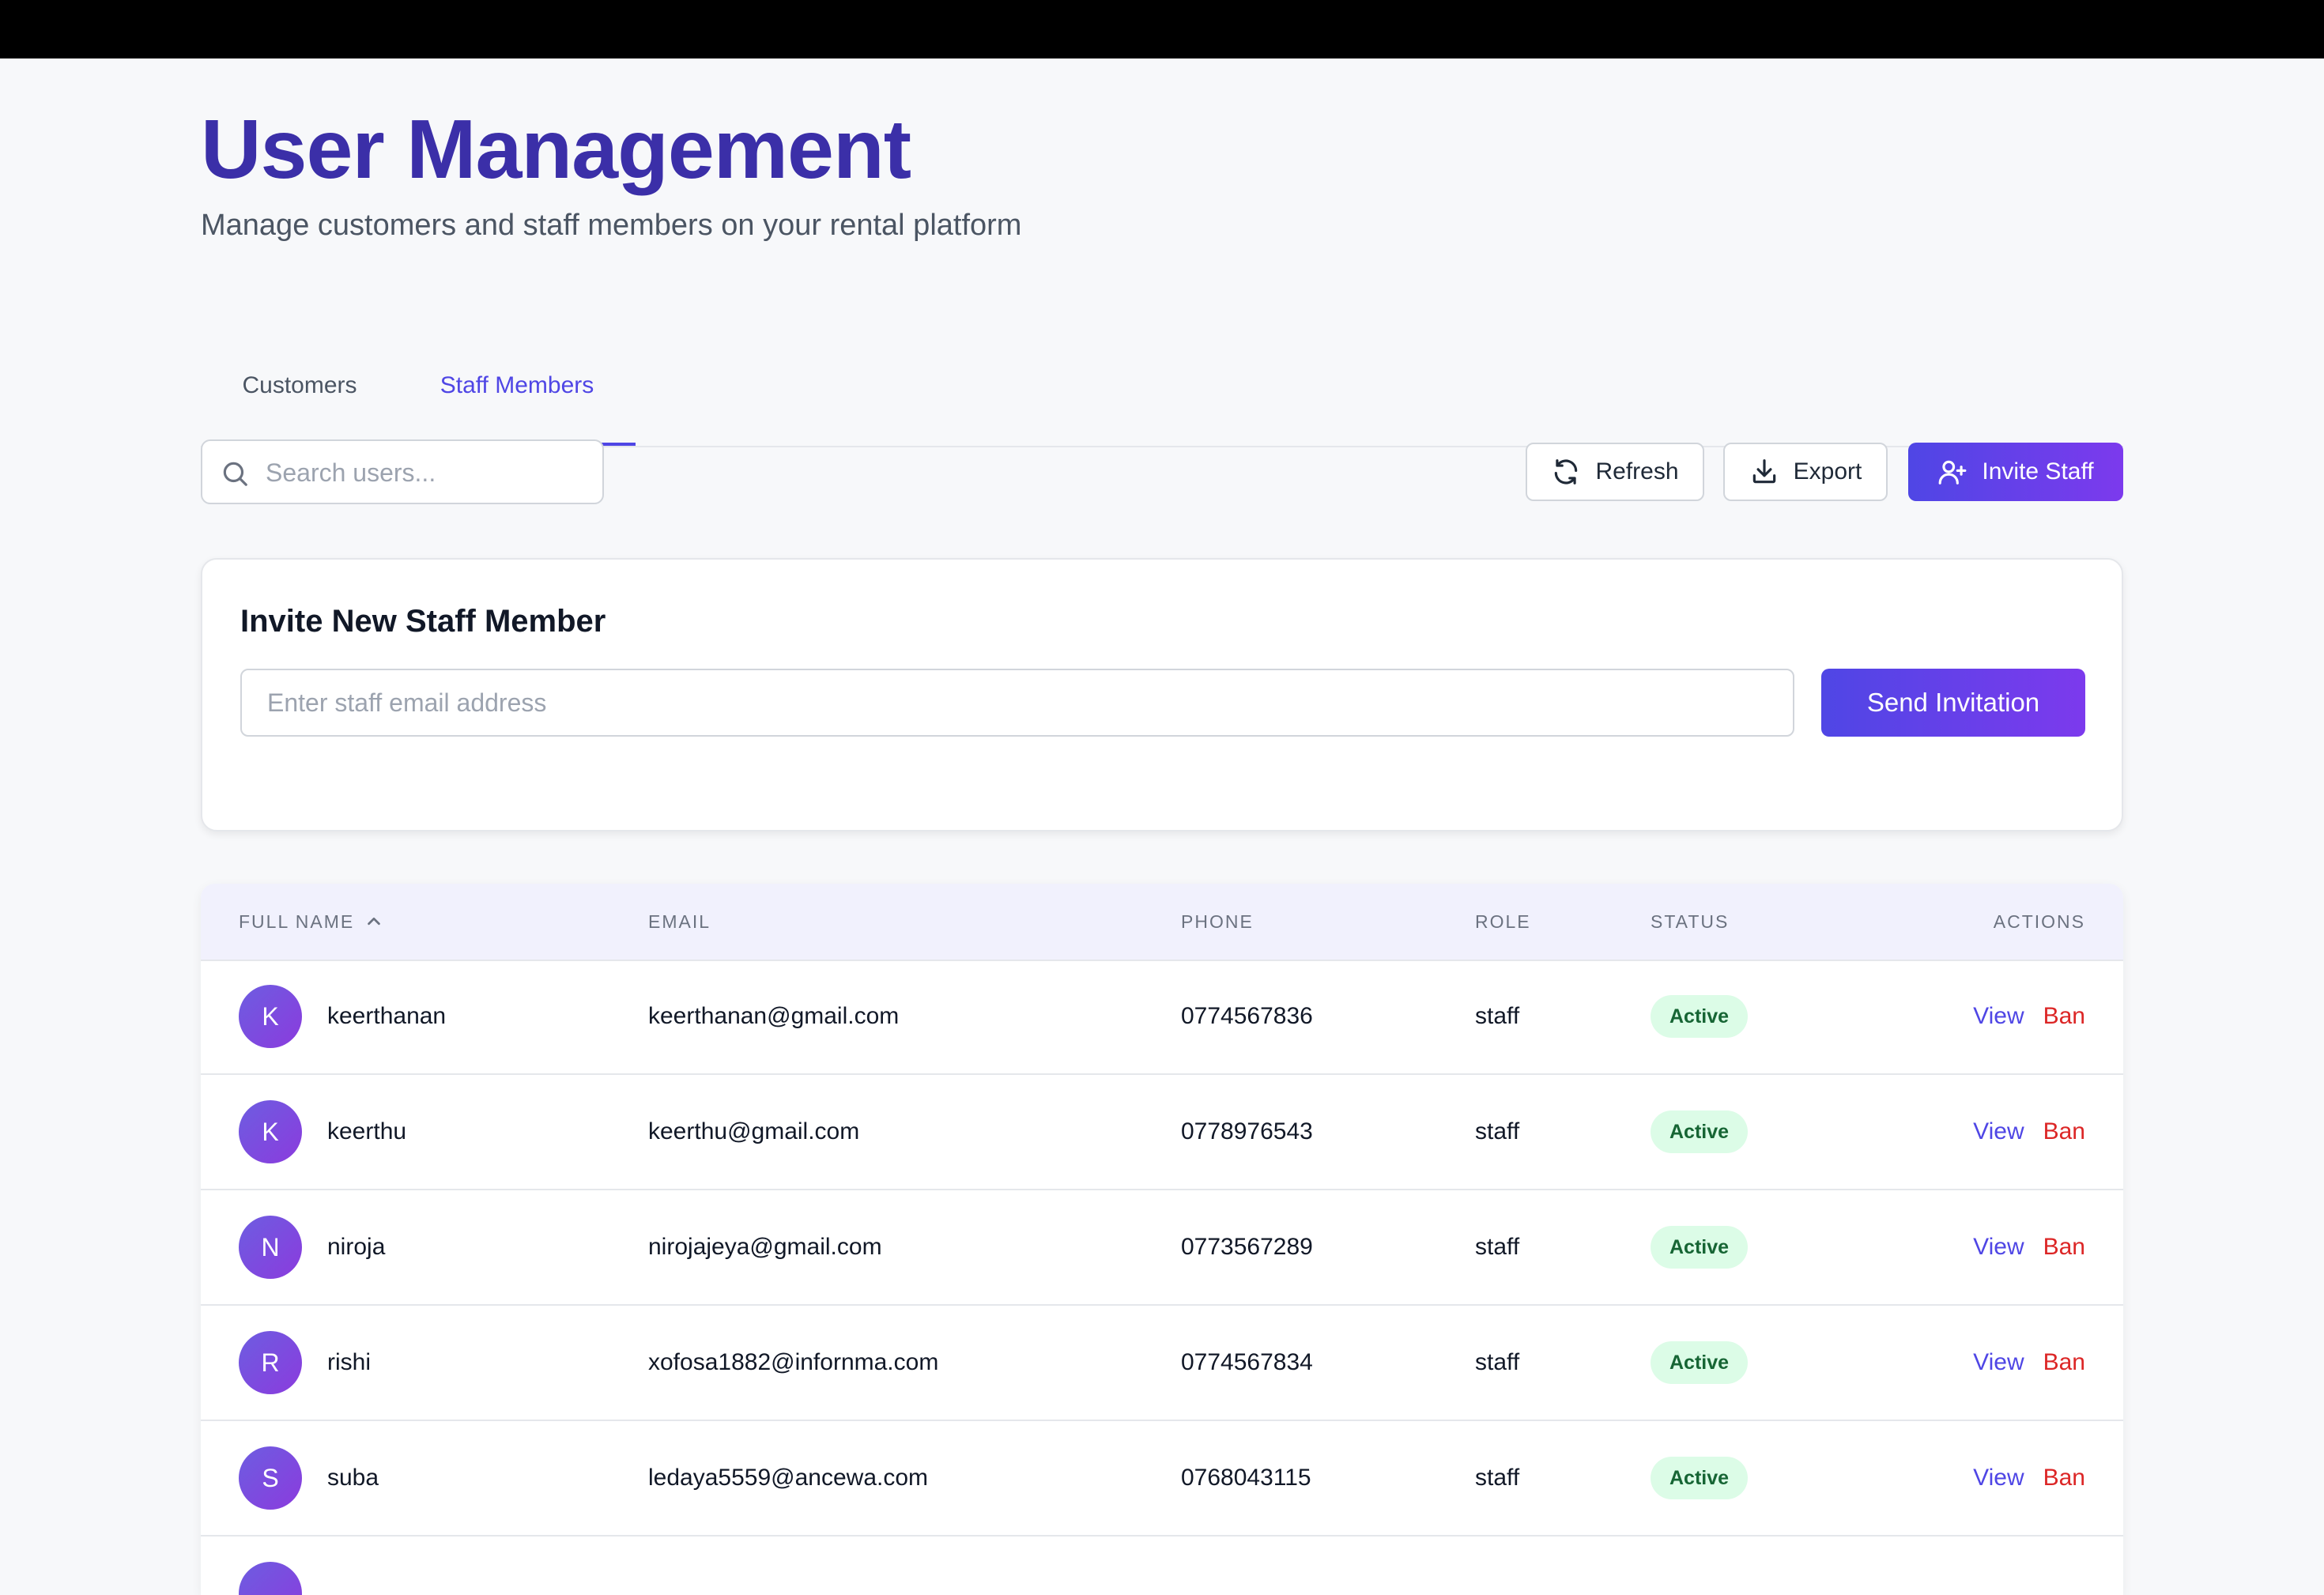  I want to click on full-name-cell: niroja, so click(356, 1247).